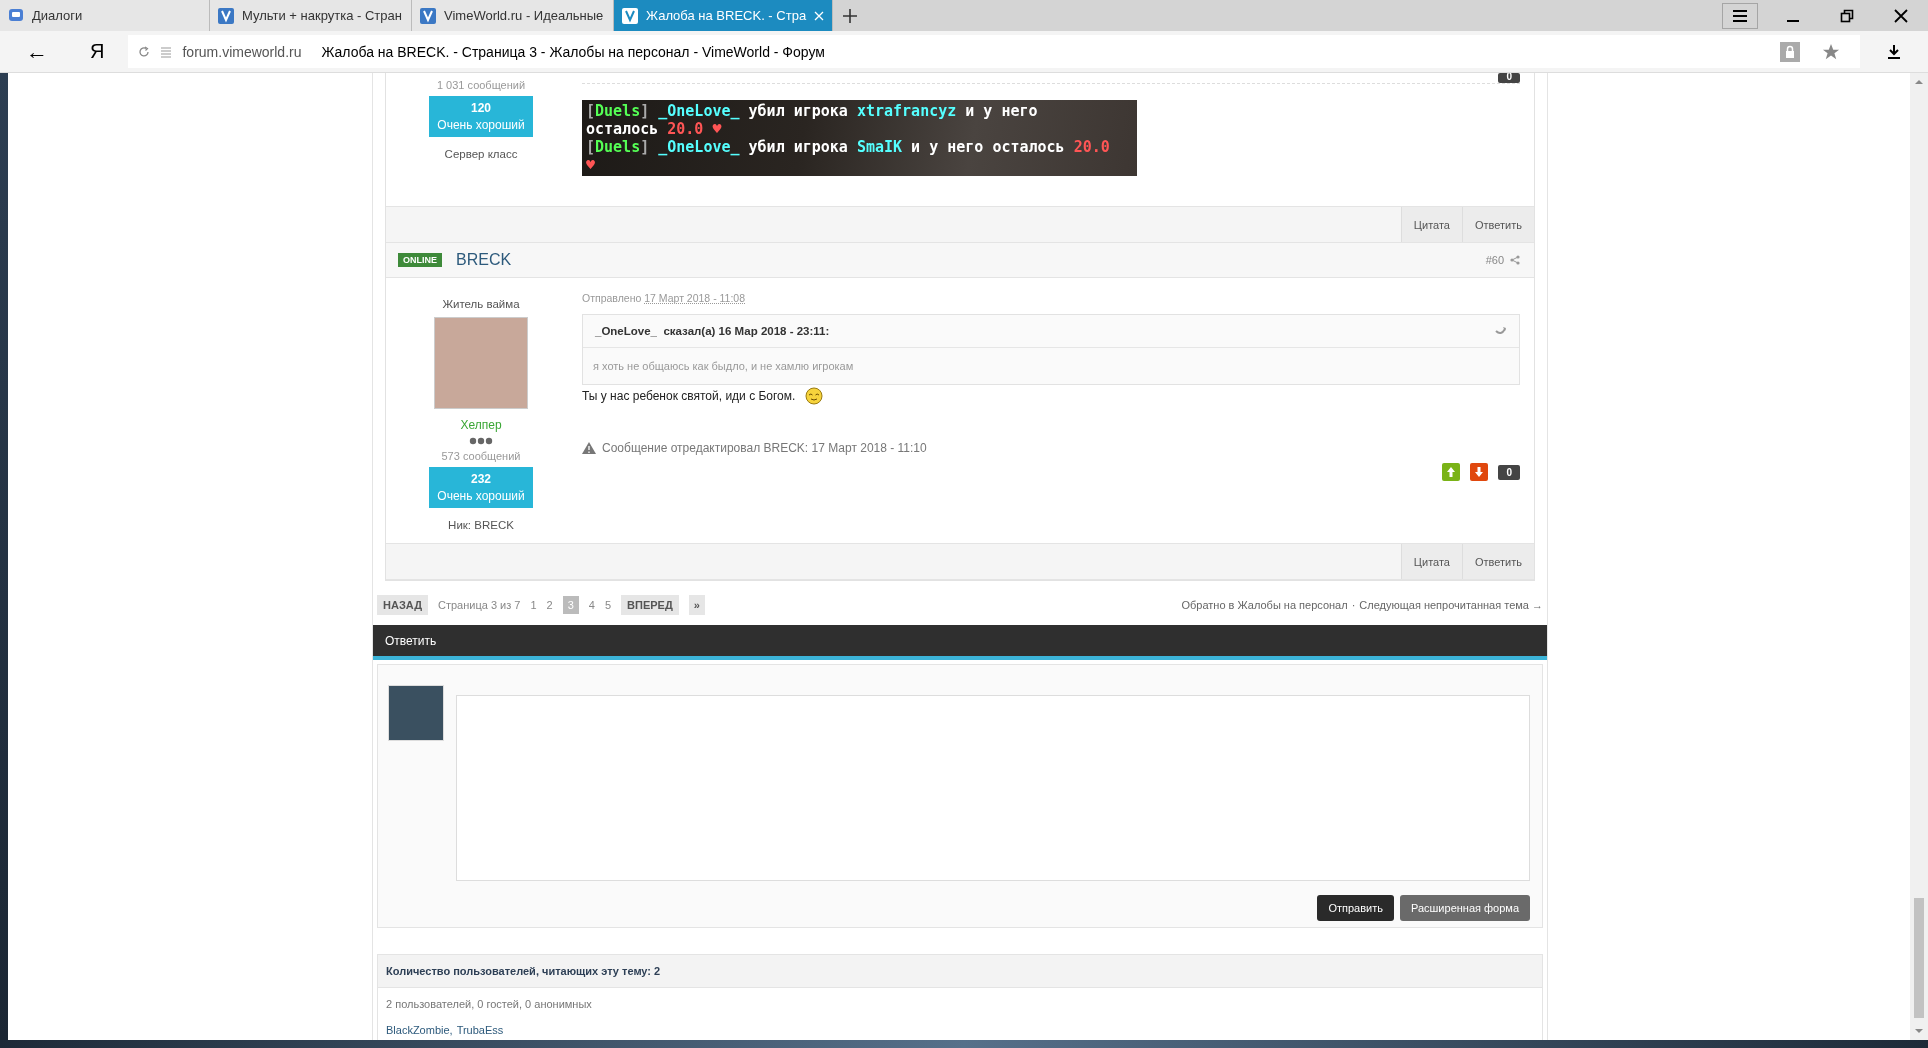 This screenshot has height=1048, width=1928. I want to click on posted-label: Отправлено, so click(612, 298).